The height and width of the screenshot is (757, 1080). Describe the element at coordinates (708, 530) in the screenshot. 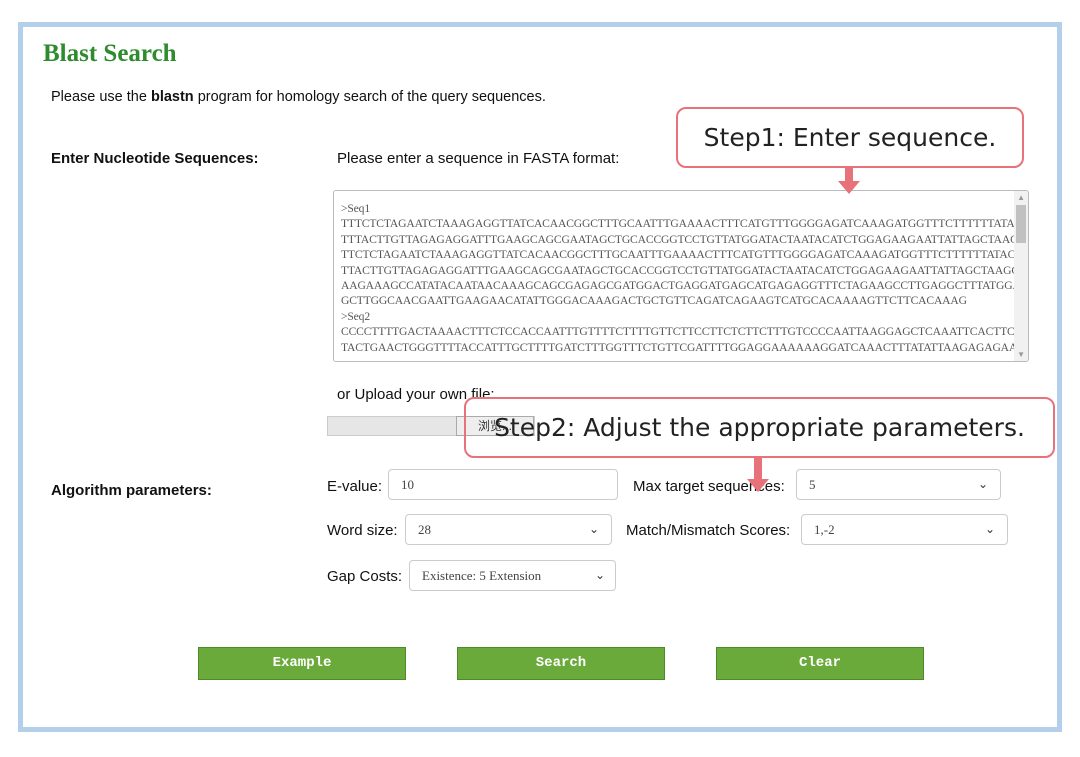

I see `match-mismatch-label: Match/Mismatch Scores:` at that location.